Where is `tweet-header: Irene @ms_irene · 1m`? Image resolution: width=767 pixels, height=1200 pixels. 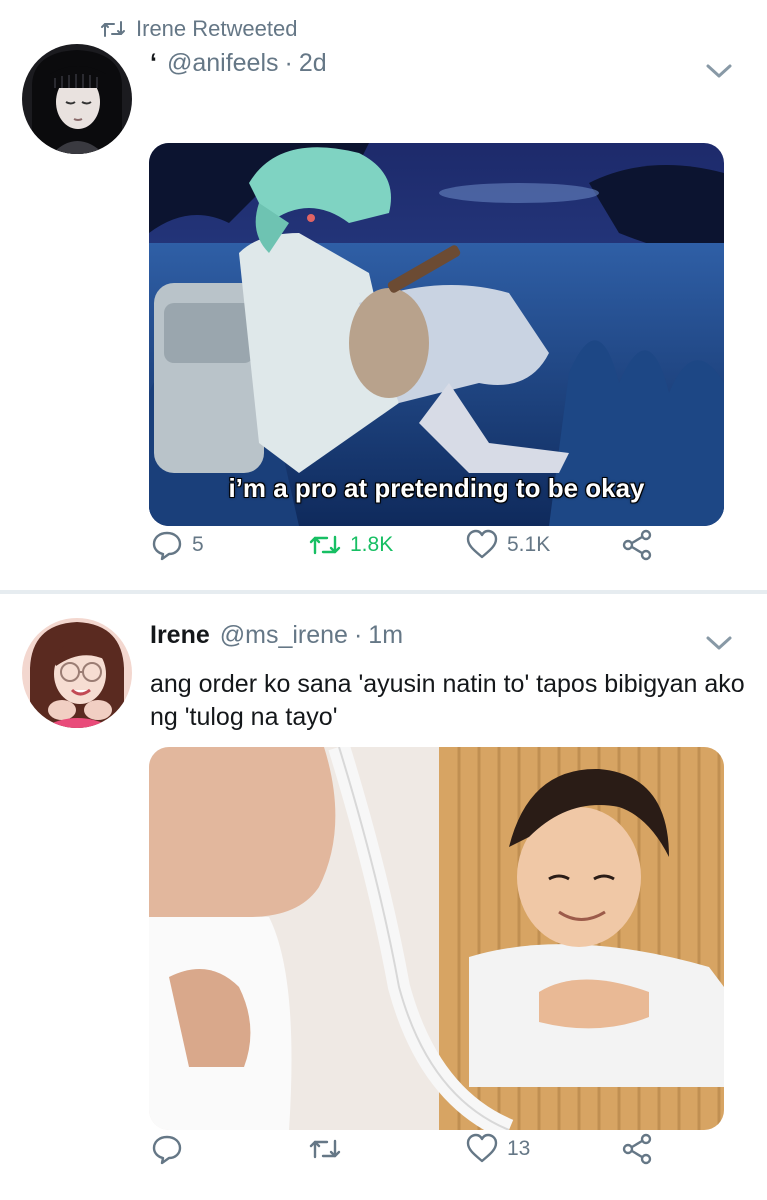 tweet-header: Irene @ms_irene · 1m is located at coordinates (276, 635).